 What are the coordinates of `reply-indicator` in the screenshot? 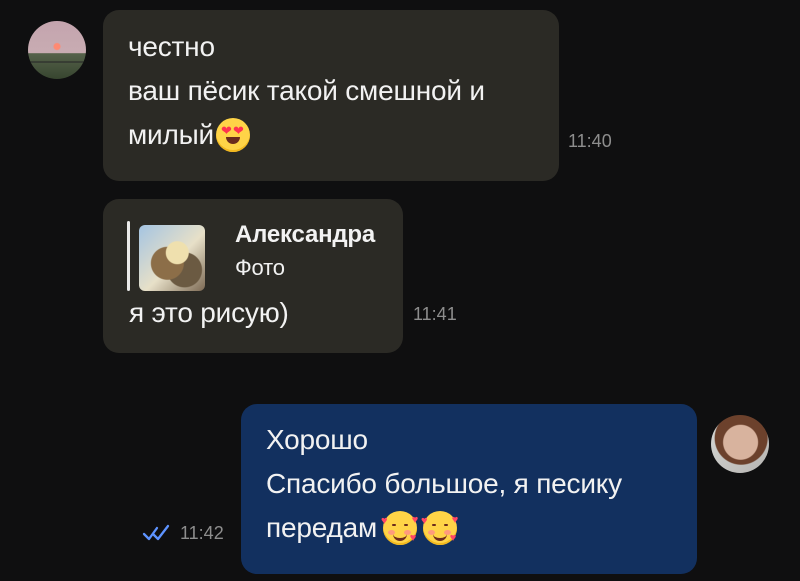 It's located at (128, 256).